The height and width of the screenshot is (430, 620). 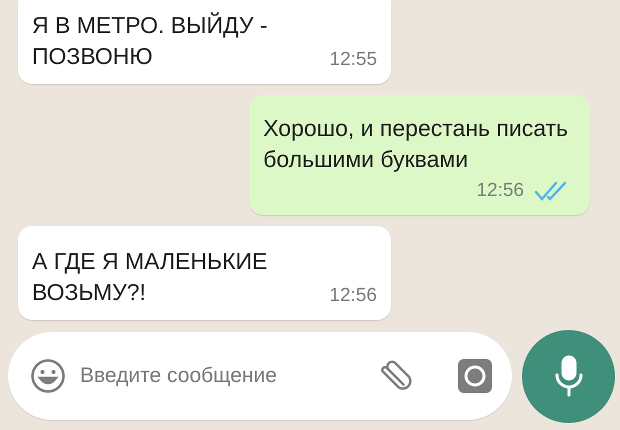 What do you see at coordinates (415, 144) in the screenshot?
I see `message-text: Хорошо, и перестань писать большими буквами` at bounding box center [415, 144].